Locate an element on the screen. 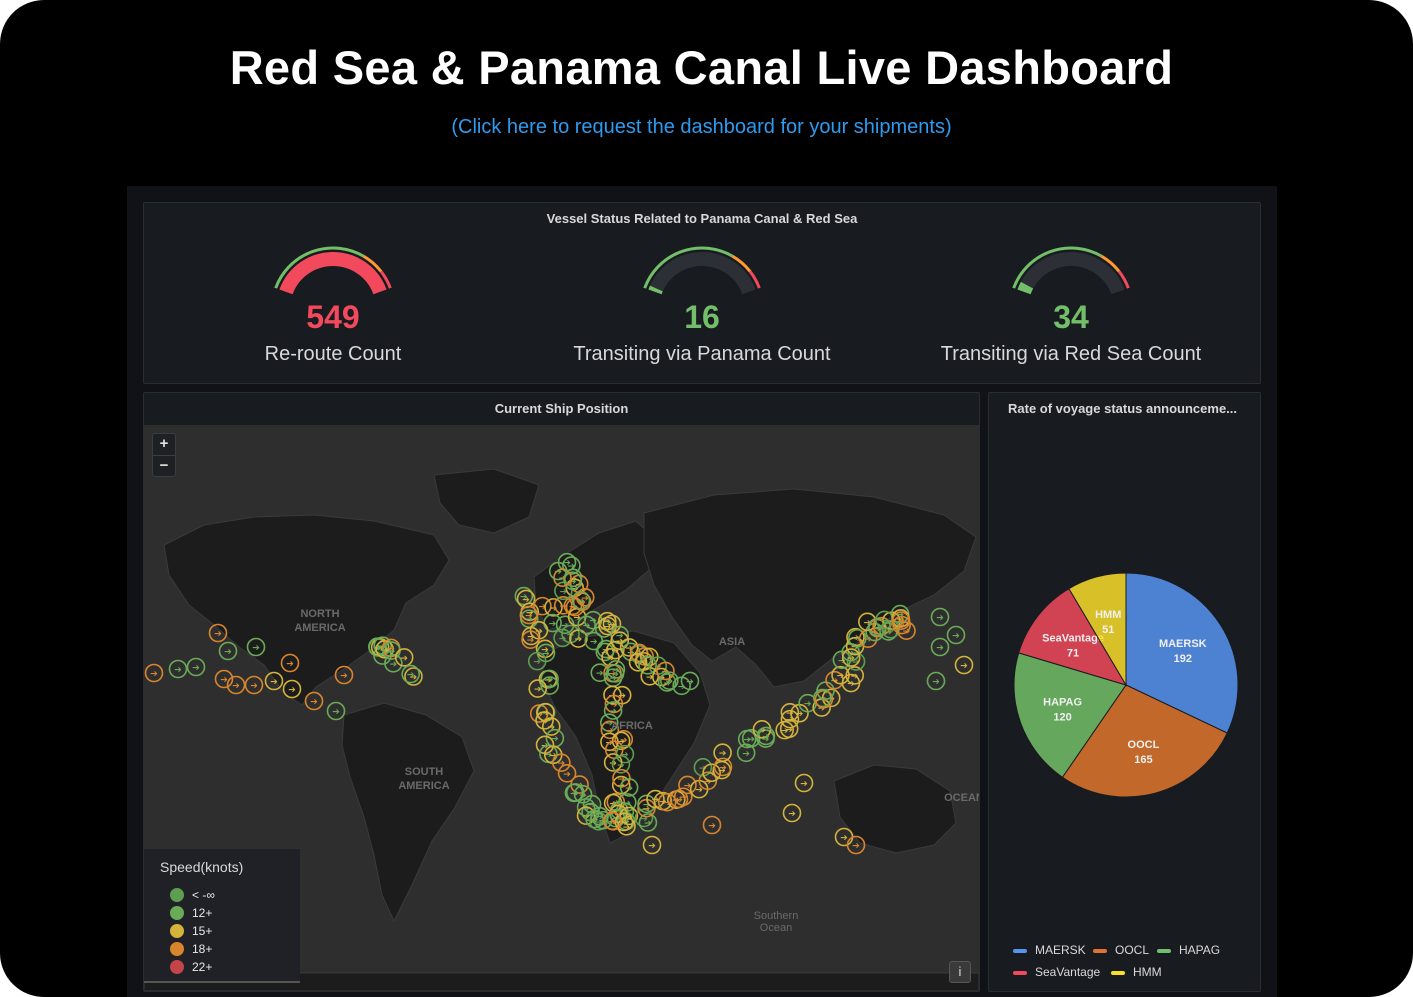  map-label-north: NORTH is located at coordinates (319, 614).